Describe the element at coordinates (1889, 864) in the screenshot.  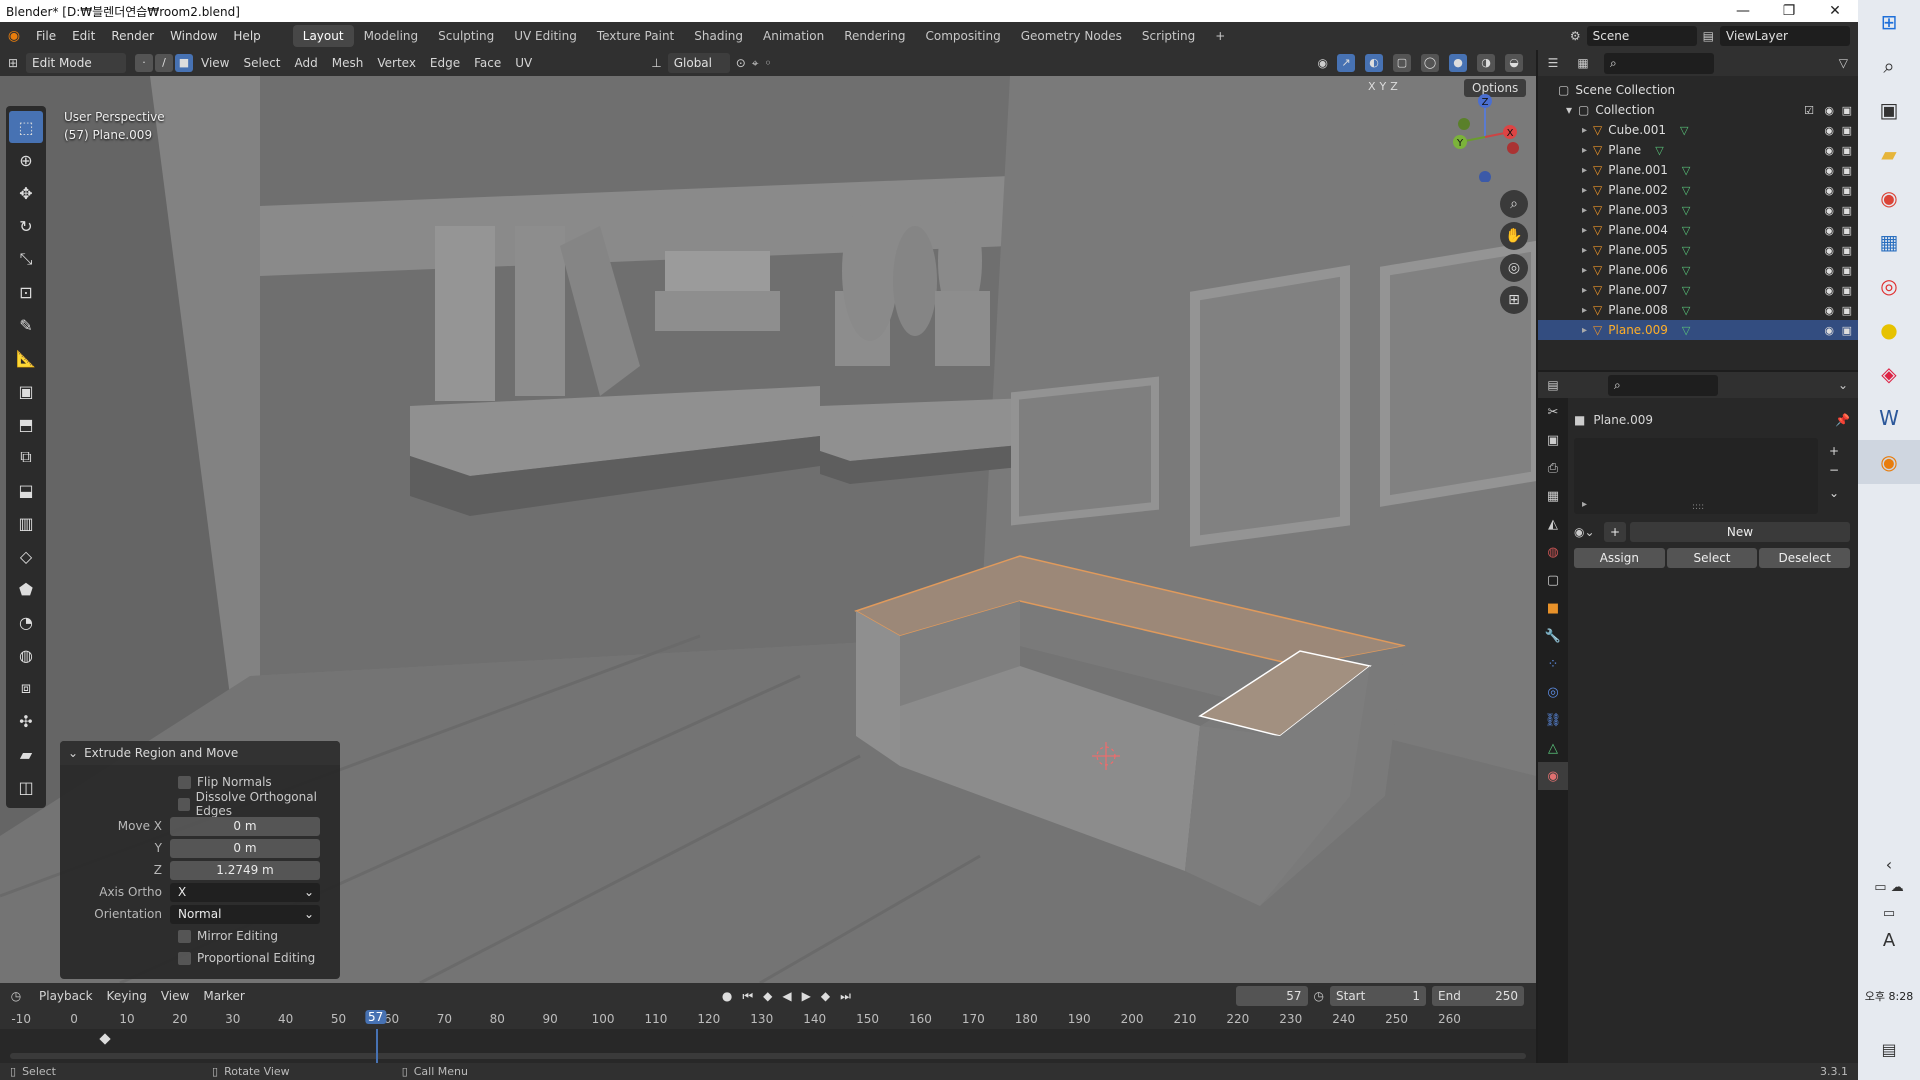
I see `tray-chevron-icon: ‹` at that location.